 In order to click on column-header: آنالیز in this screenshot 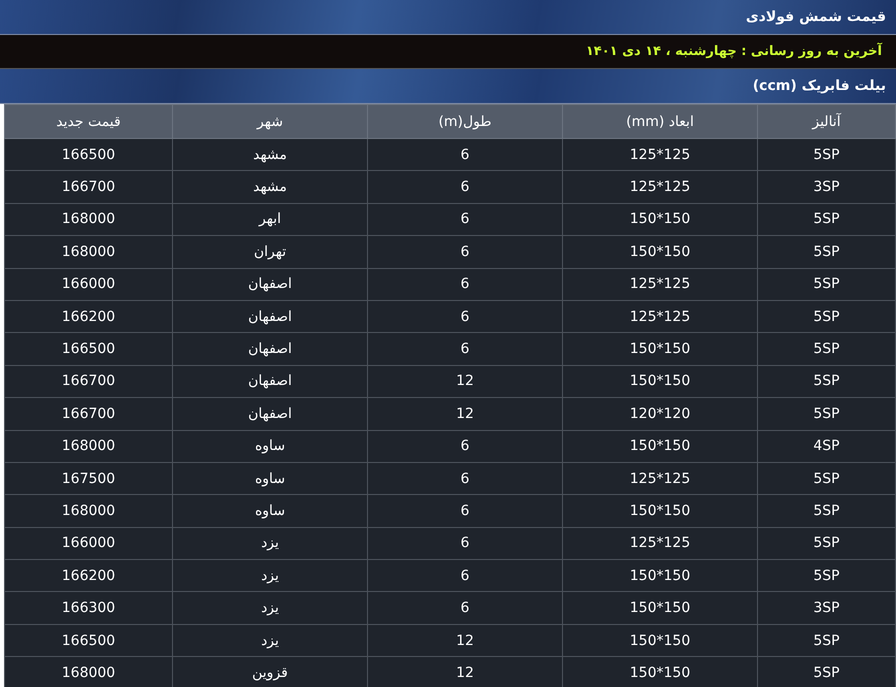, I will do `click(827, 121)`.